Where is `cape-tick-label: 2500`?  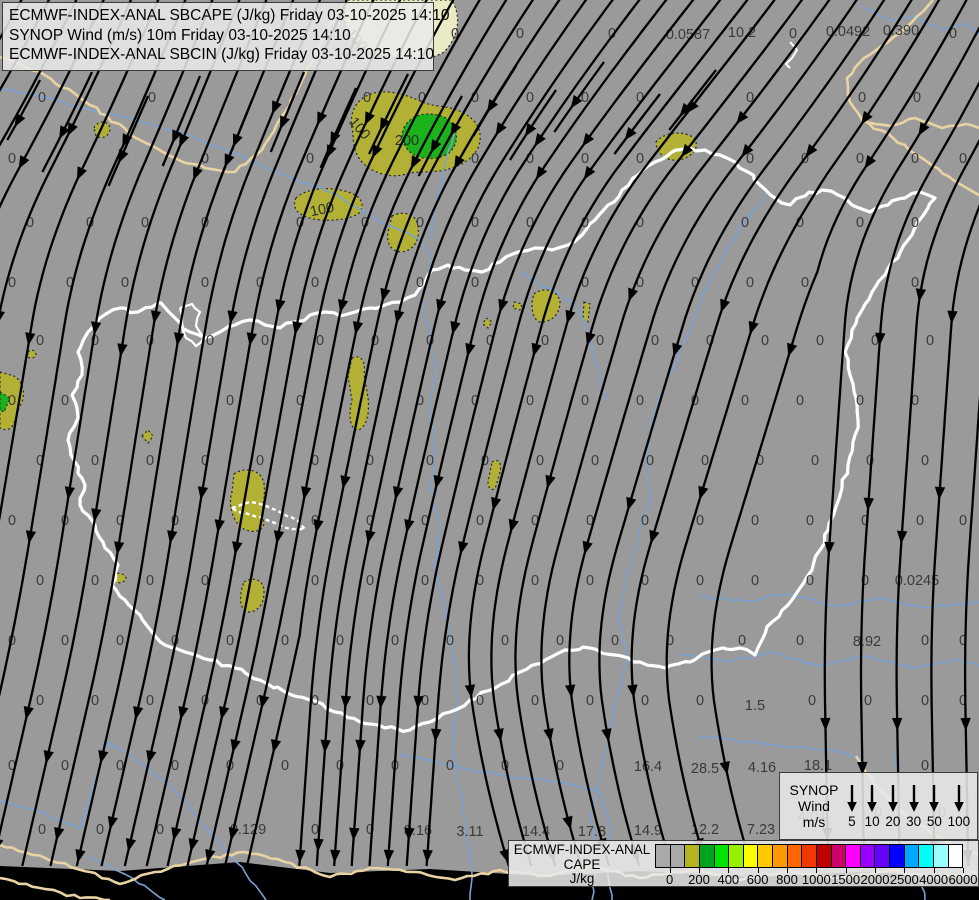 cape-tick-label: 2500 is located at coordinates (904, 879).